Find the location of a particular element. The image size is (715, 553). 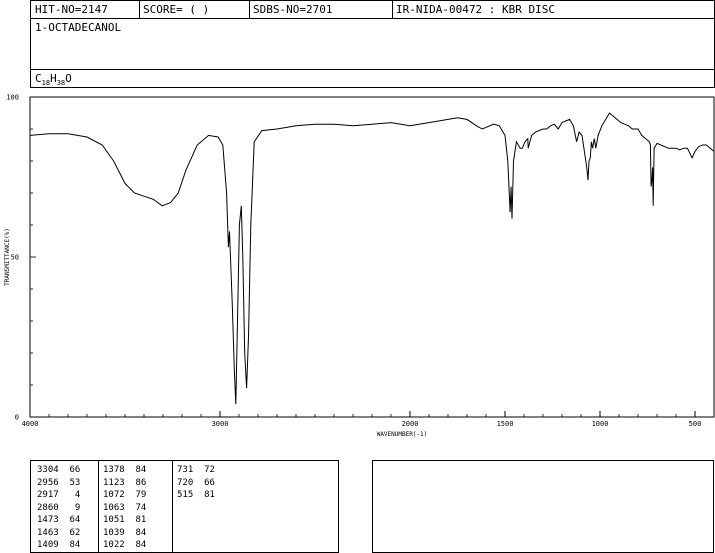

sdbs-number: SDBS-NO=2701 is located at coordinates (293, 9).